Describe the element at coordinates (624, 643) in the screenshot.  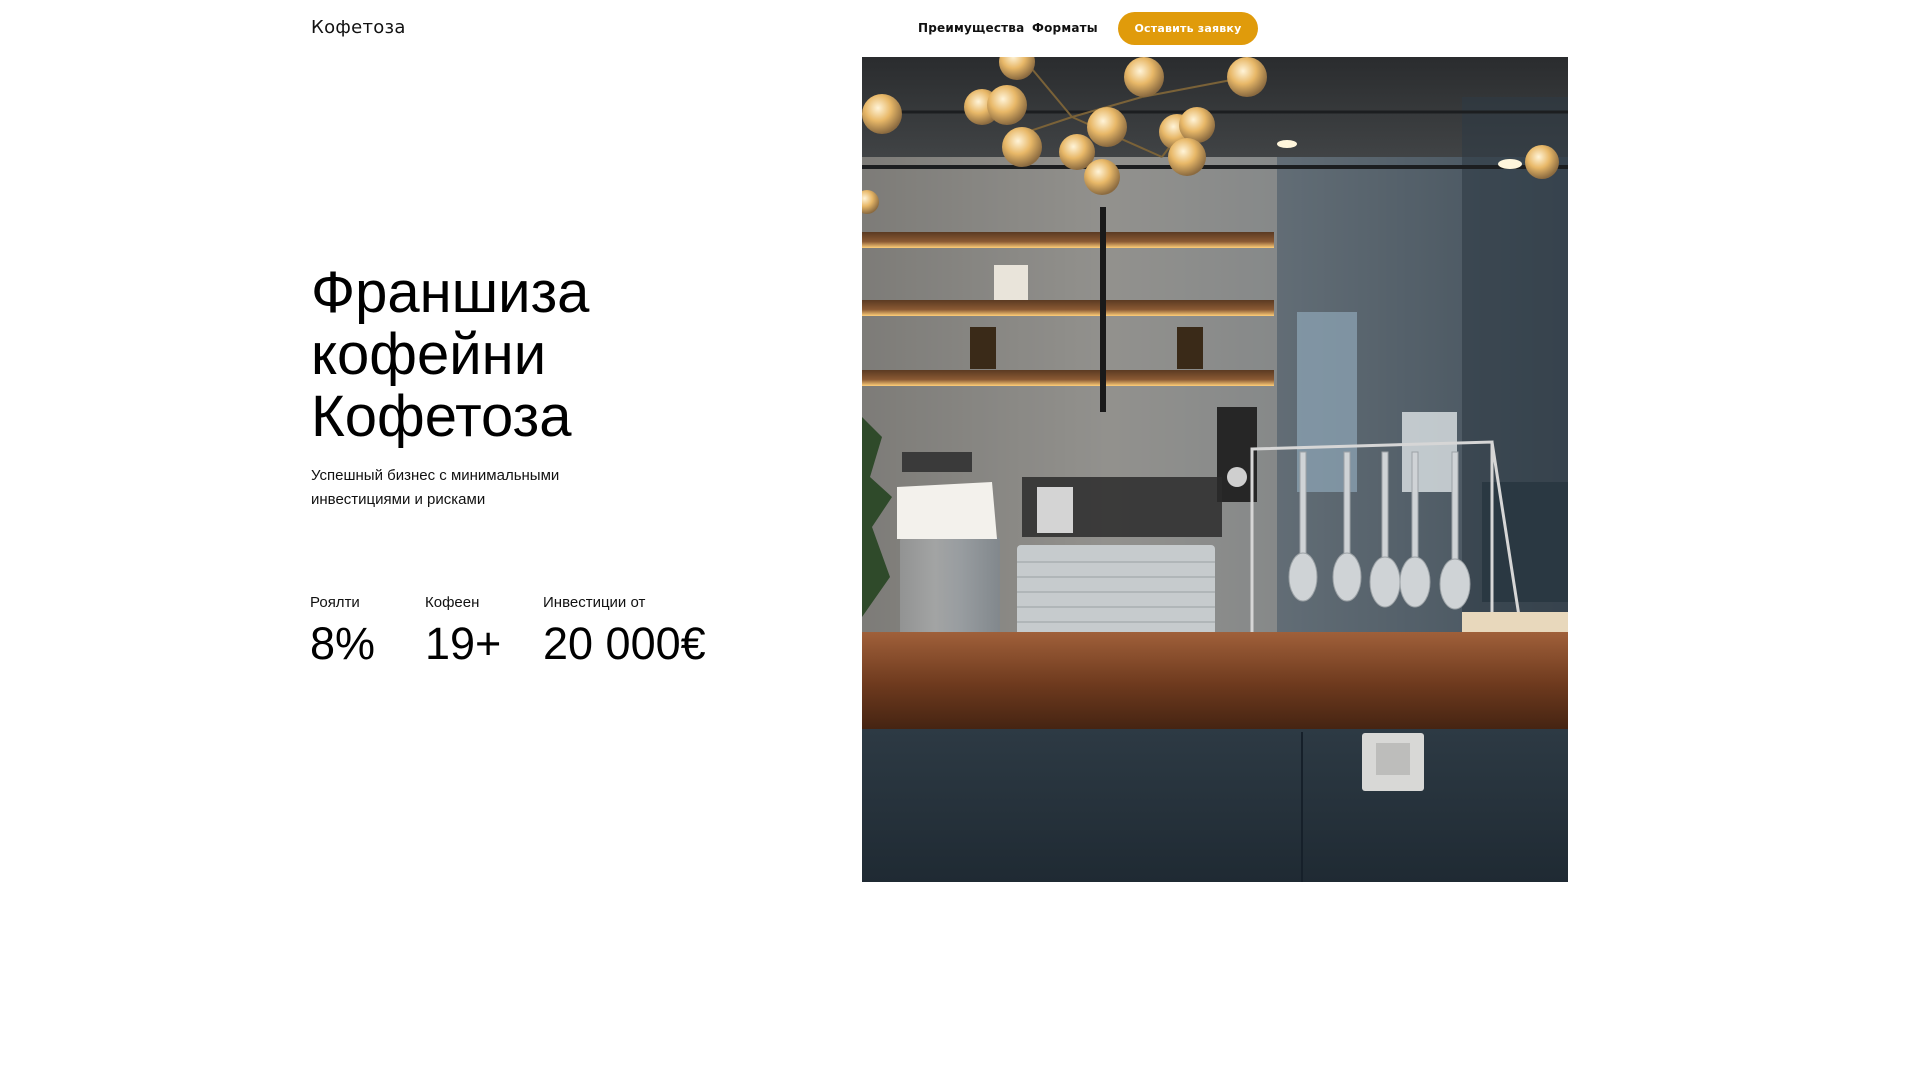
I see `stat-value: 20 000€` at that location.